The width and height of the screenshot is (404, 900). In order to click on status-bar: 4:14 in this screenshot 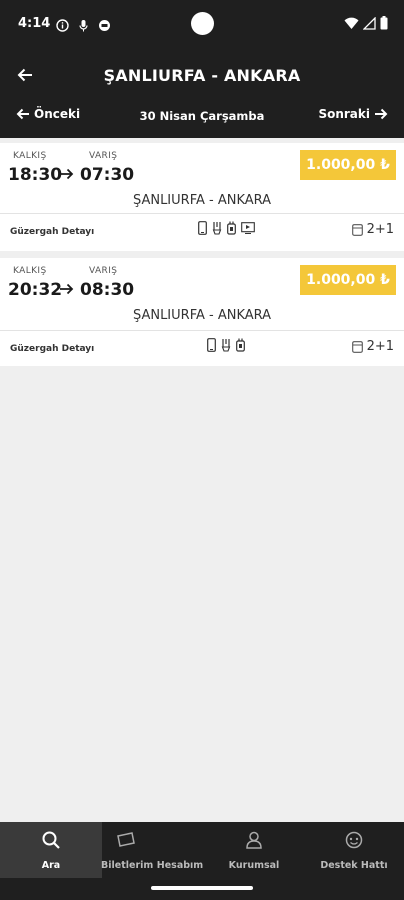, I will do `click(202, 24)`.